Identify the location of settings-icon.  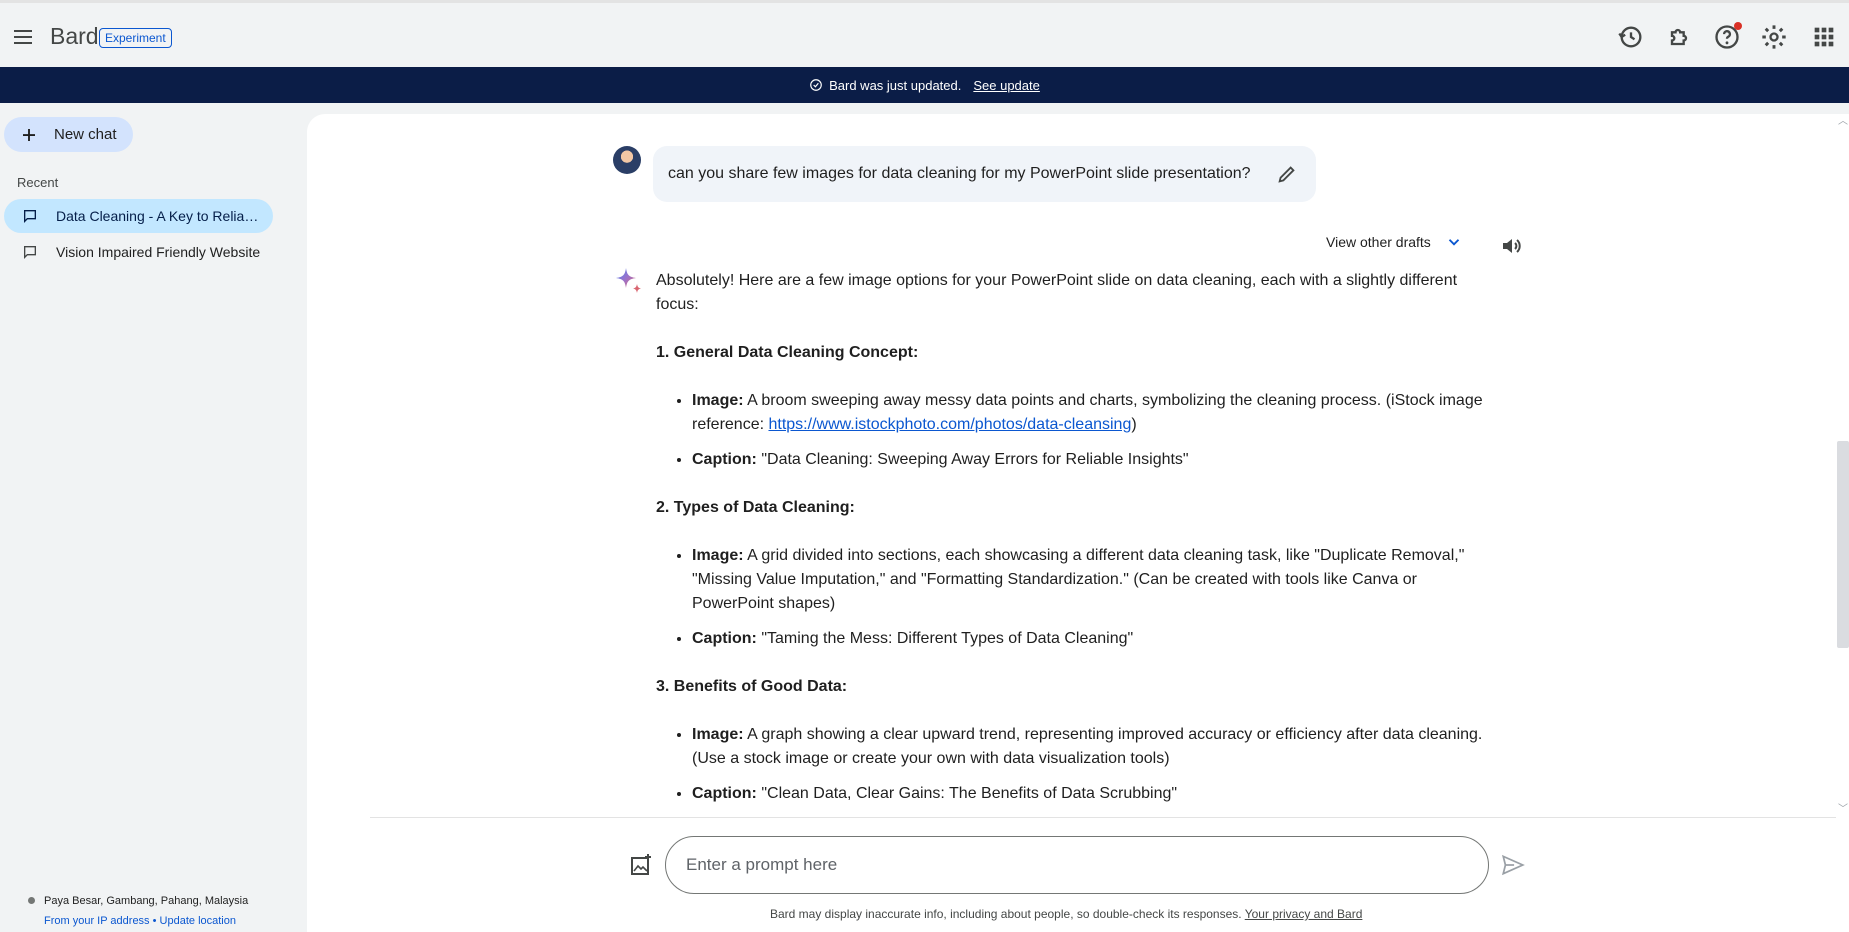
(1774, 37).